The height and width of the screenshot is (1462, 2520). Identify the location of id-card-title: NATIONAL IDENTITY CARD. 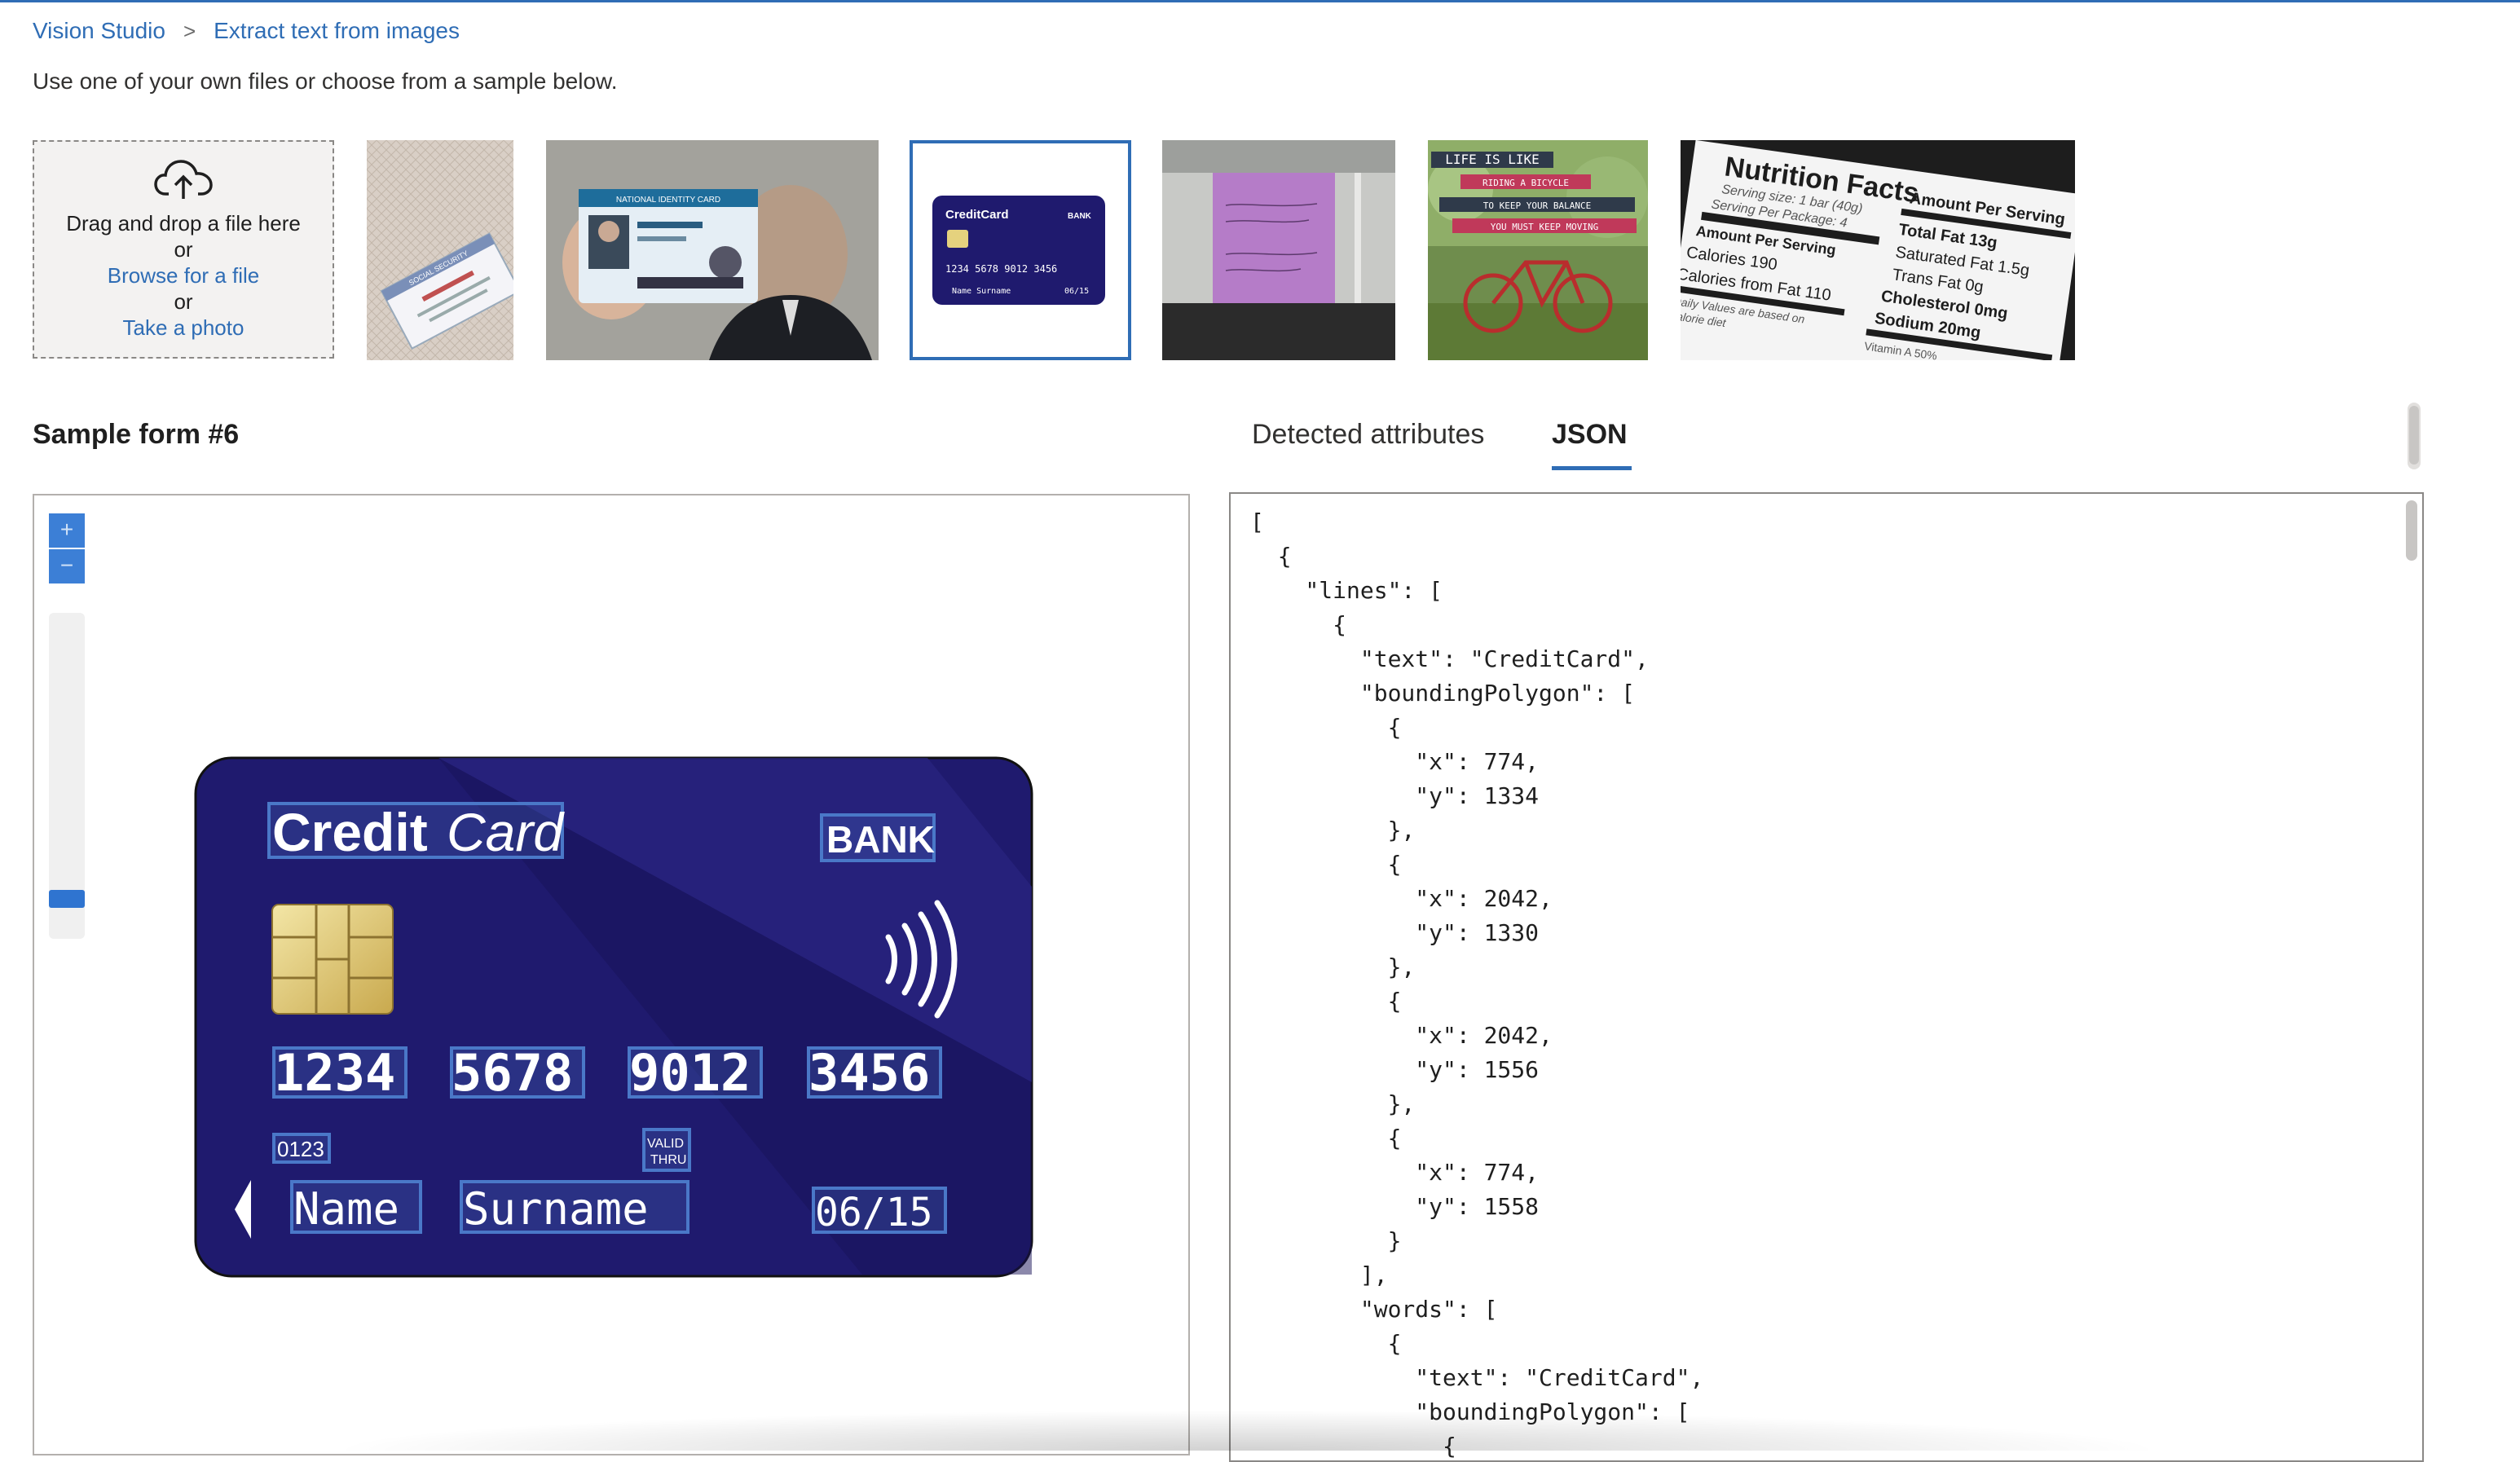
(668, 201).